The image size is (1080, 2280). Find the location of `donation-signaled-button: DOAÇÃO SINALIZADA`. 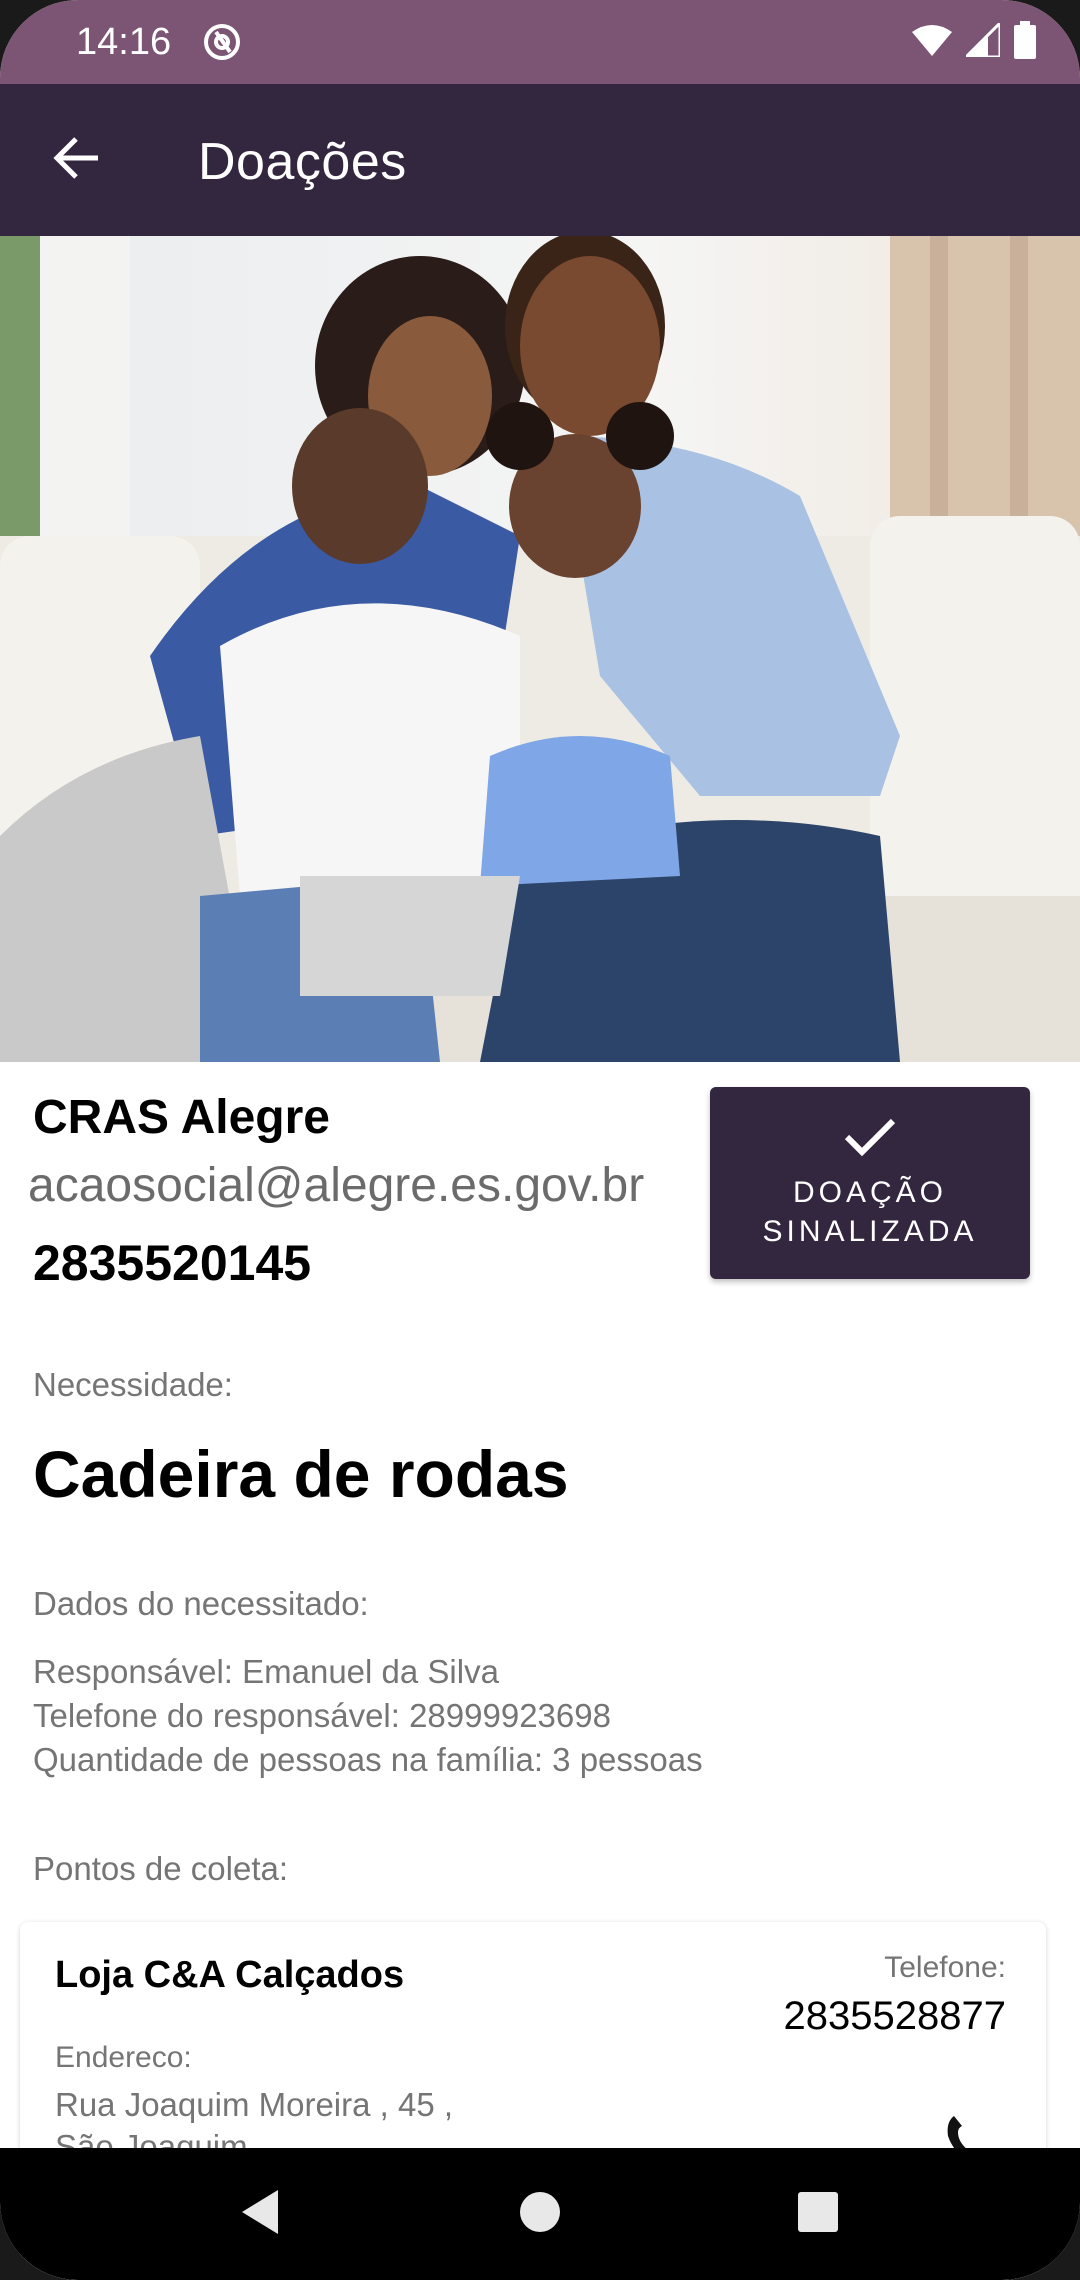

donation-signaled-button: DOAÇÃO SINALIZADA is located at coordinates (870, 1183).